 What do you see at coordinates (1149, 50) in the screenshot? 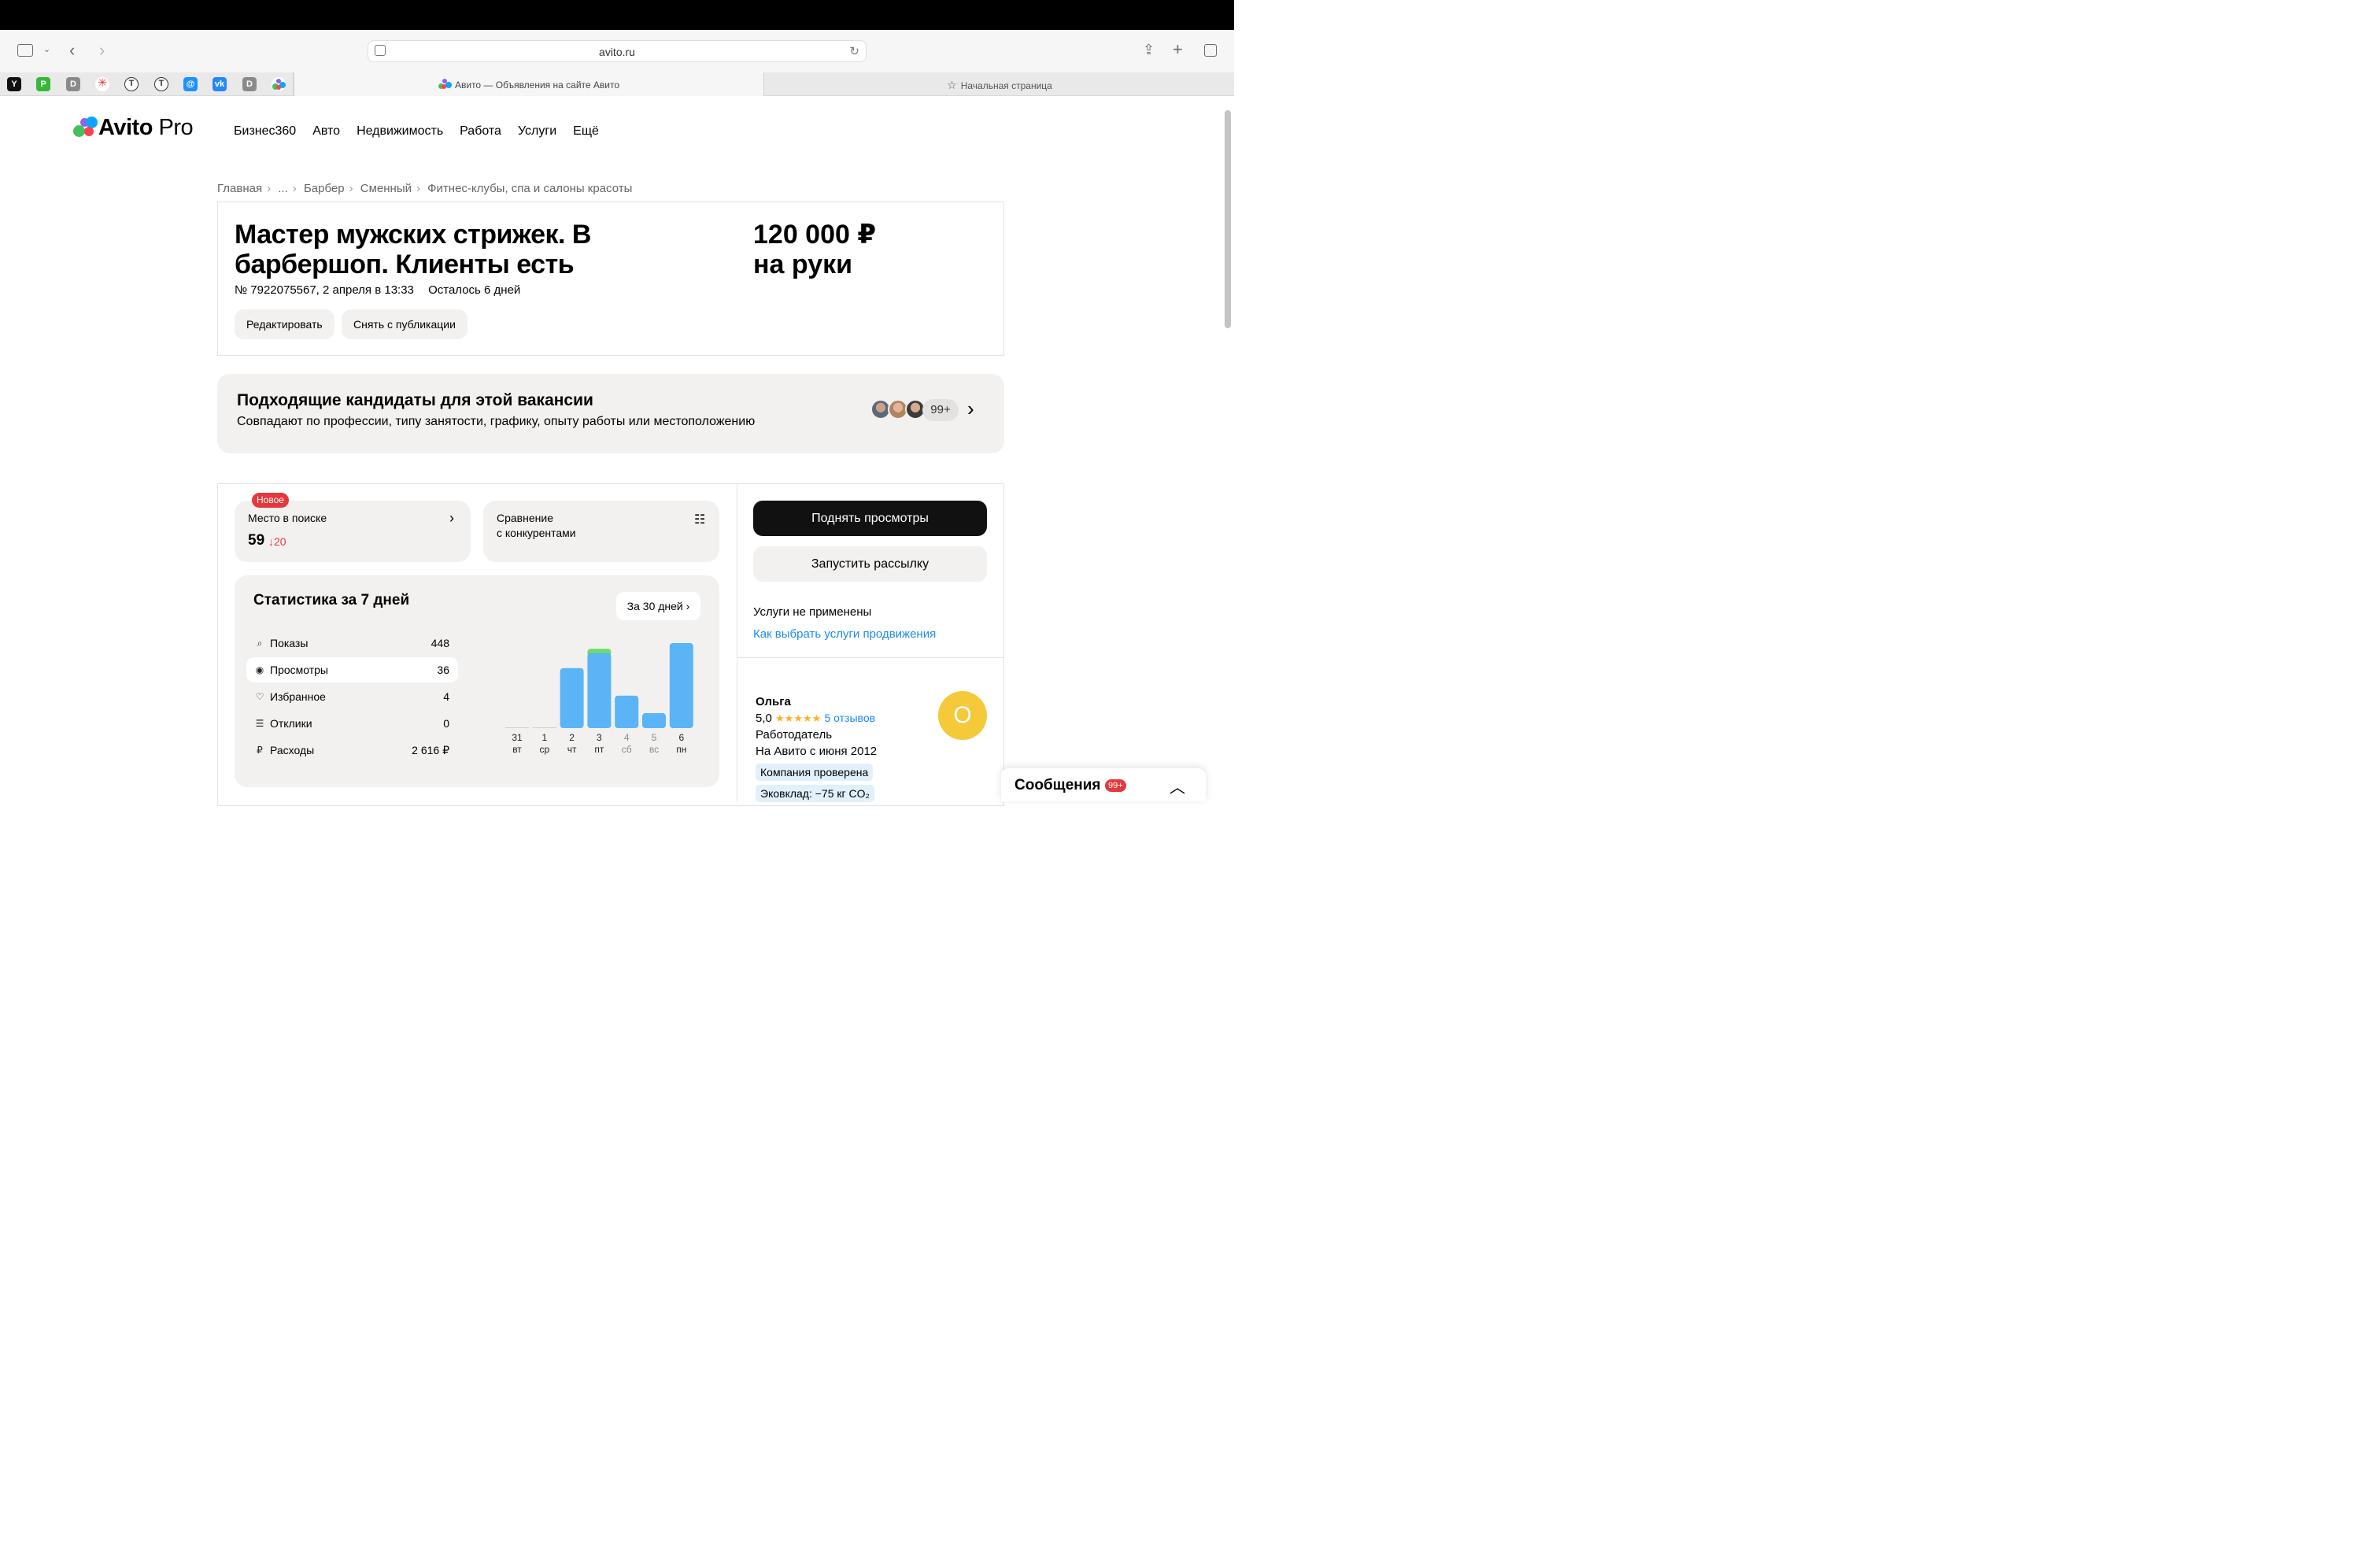
I see `share-icon: ⇪` at bounding box center [1149, 50].